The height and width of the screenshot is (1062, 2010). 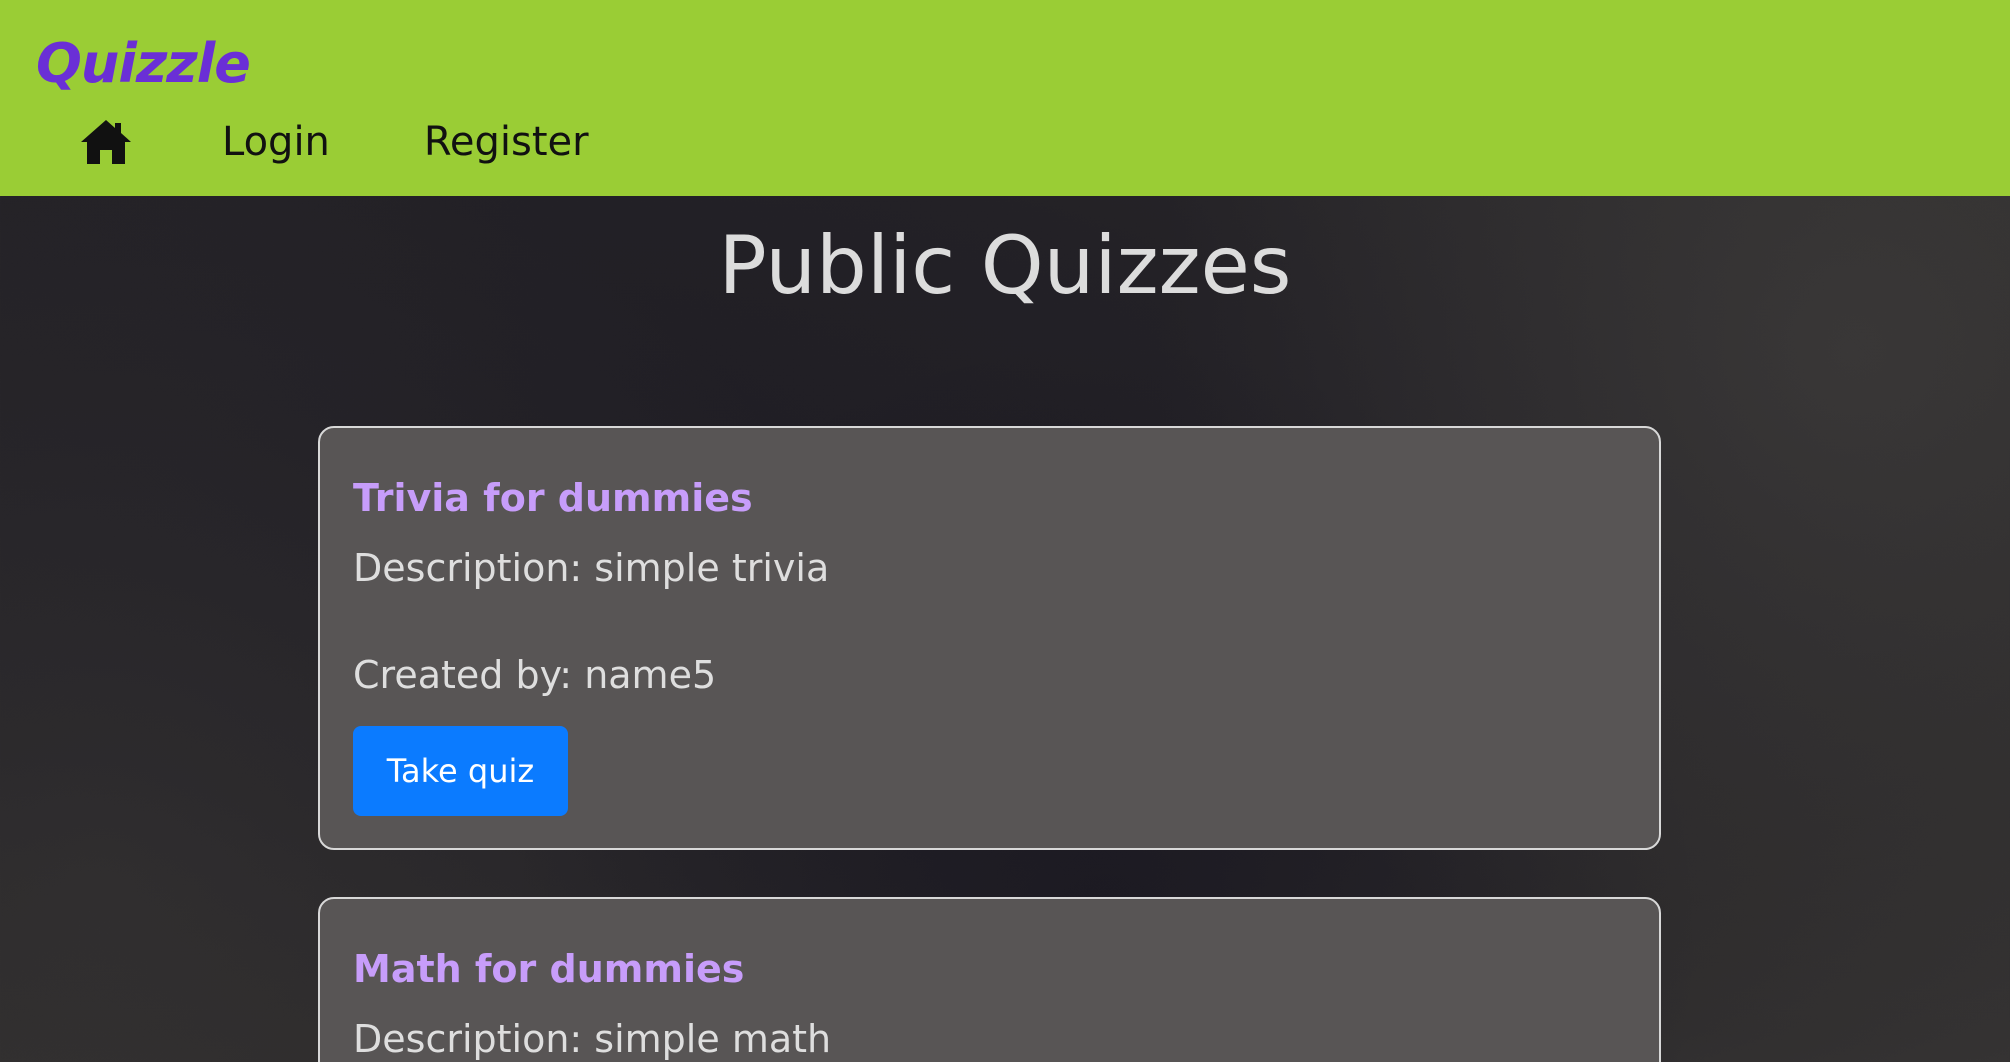 I want to click on quiz-description: Description: simple trivia, so click(x=591, y=568).